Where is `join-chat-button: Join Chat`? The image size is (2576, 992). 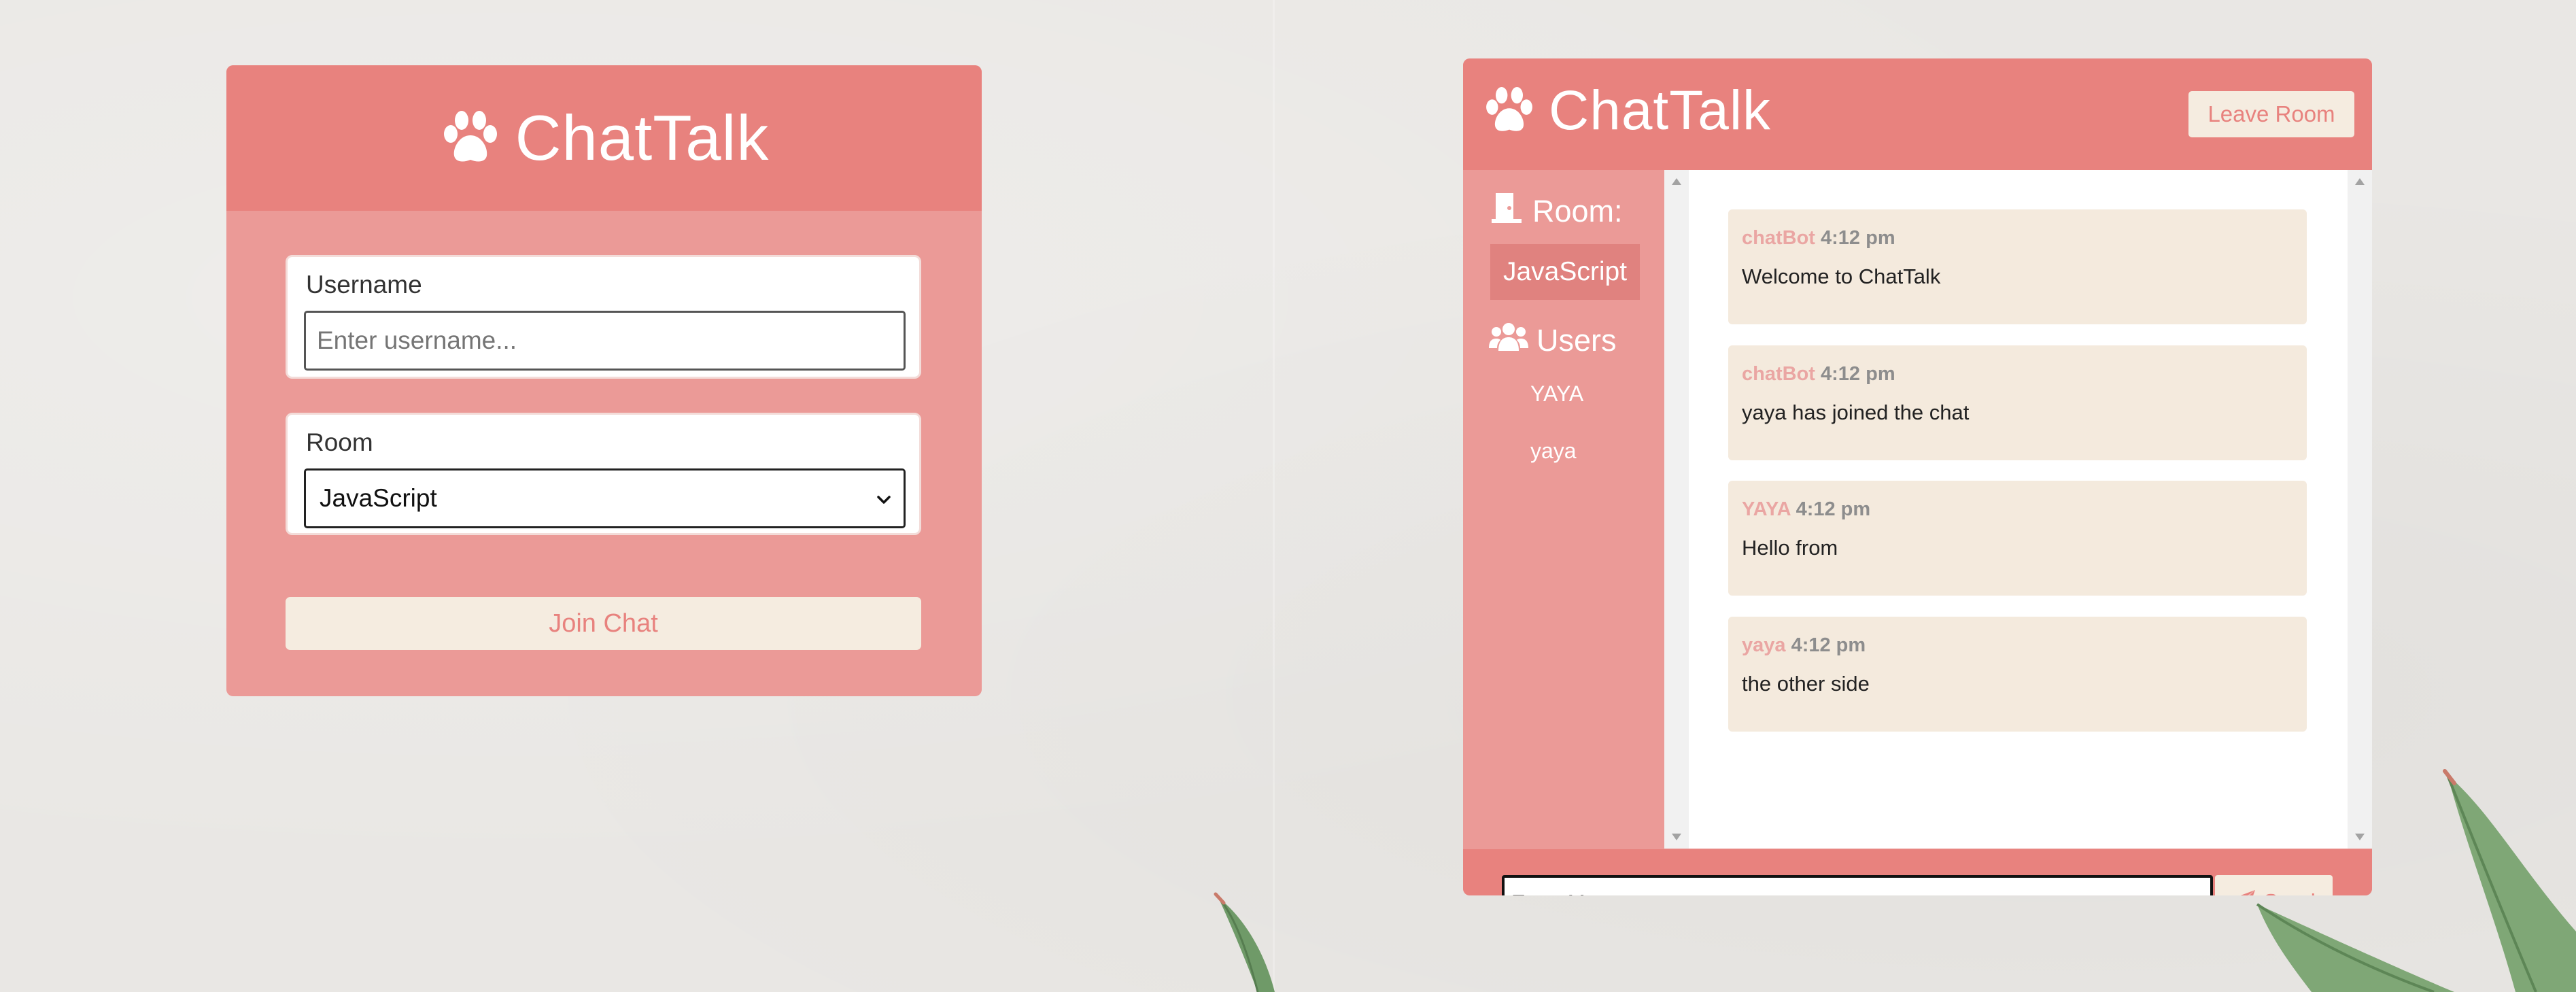 join-chat-button: Join Chat is located at coordinates (603, 623).